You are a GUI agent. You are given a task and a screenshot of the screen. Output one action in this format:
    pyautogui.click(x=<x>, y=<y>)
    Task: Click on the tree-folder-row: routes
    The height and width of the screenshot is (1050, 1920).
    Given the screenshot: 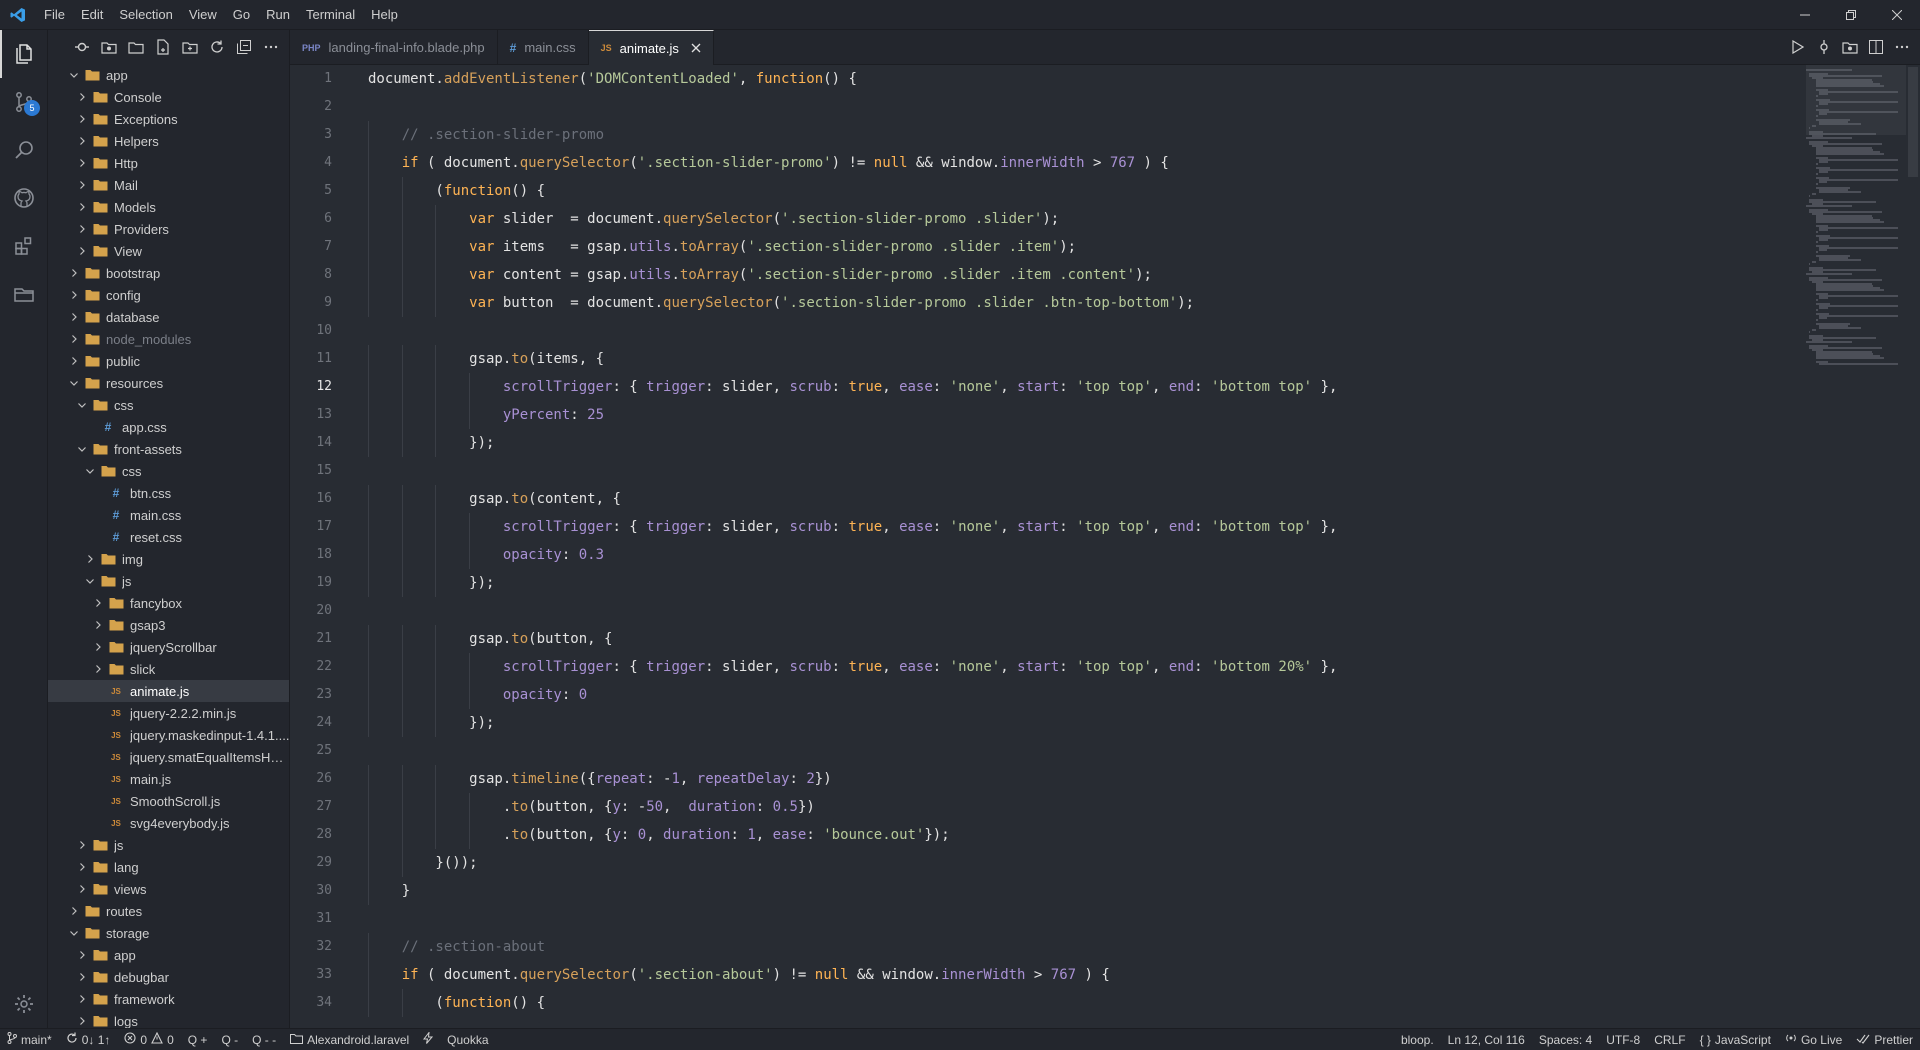 What is the action you would take?
    pyautogui.click(x=168, y=911)
    